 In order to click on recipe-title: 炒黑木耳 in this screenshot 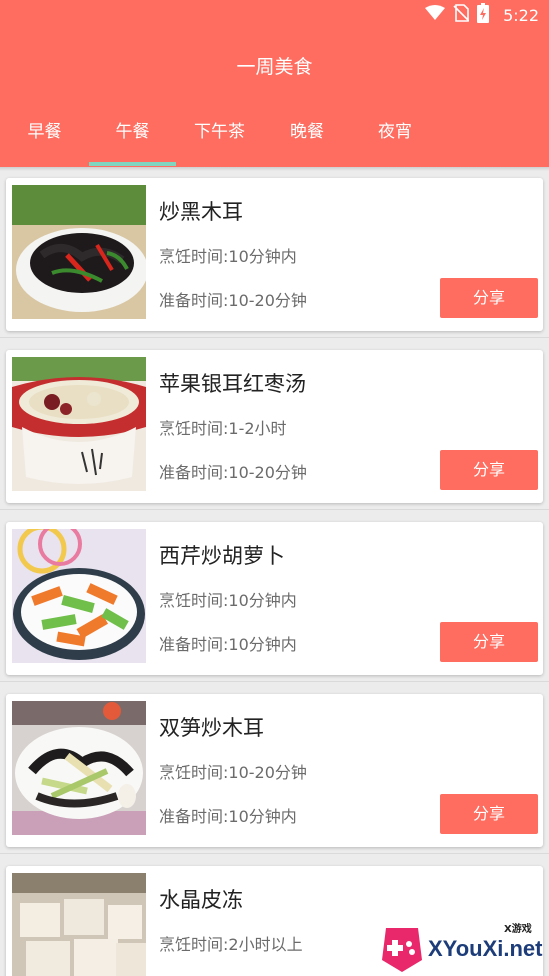, I will do `click(201, 212)`.